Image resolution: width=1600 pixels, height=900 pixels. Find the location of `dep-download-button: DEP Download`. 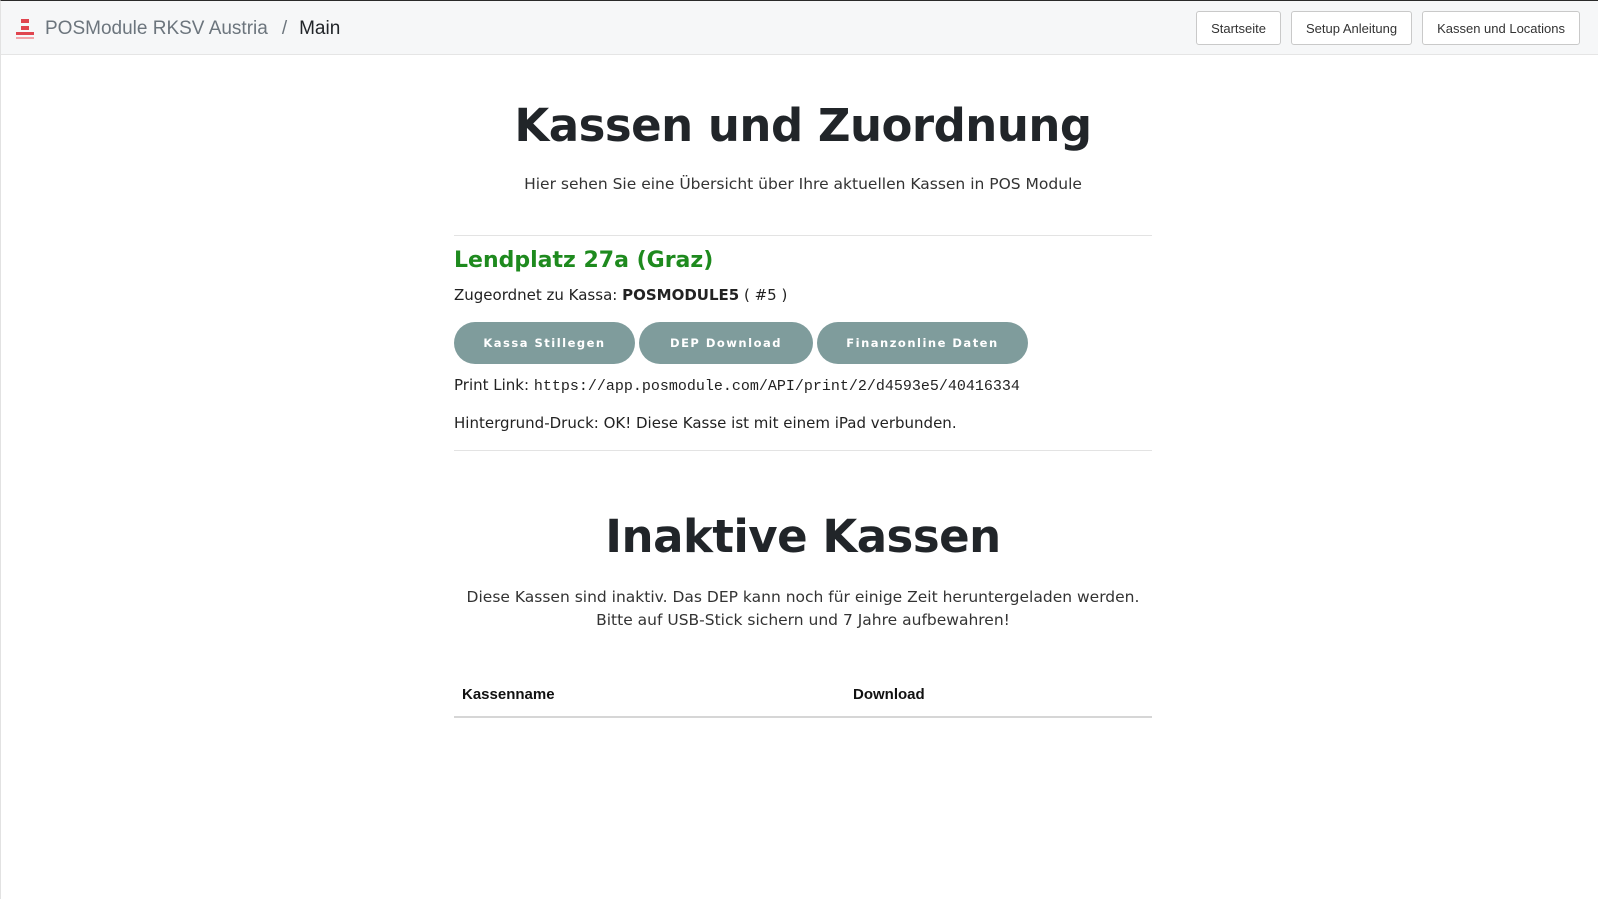

dep-download-button: DEP Download is located at coordinates (726, 343).